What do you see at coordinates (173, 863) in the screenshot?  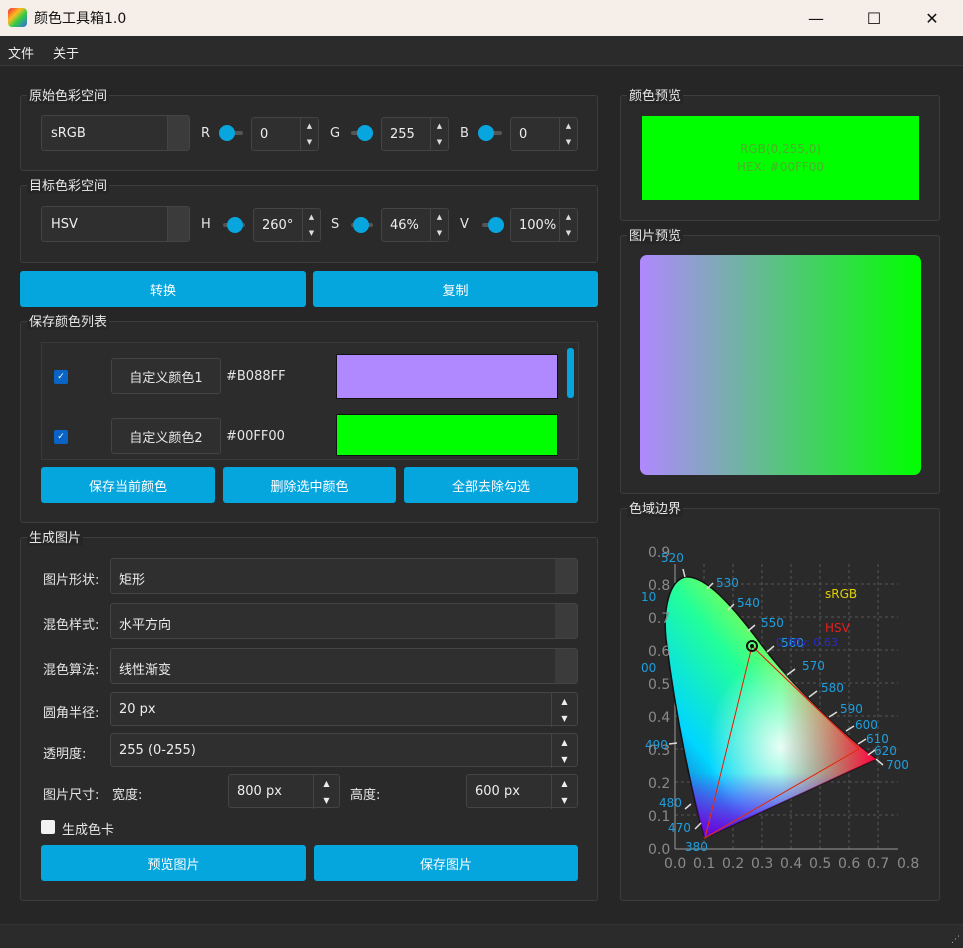 I see `preview-image-button: 预览图片` at bounding box center [173, 863].